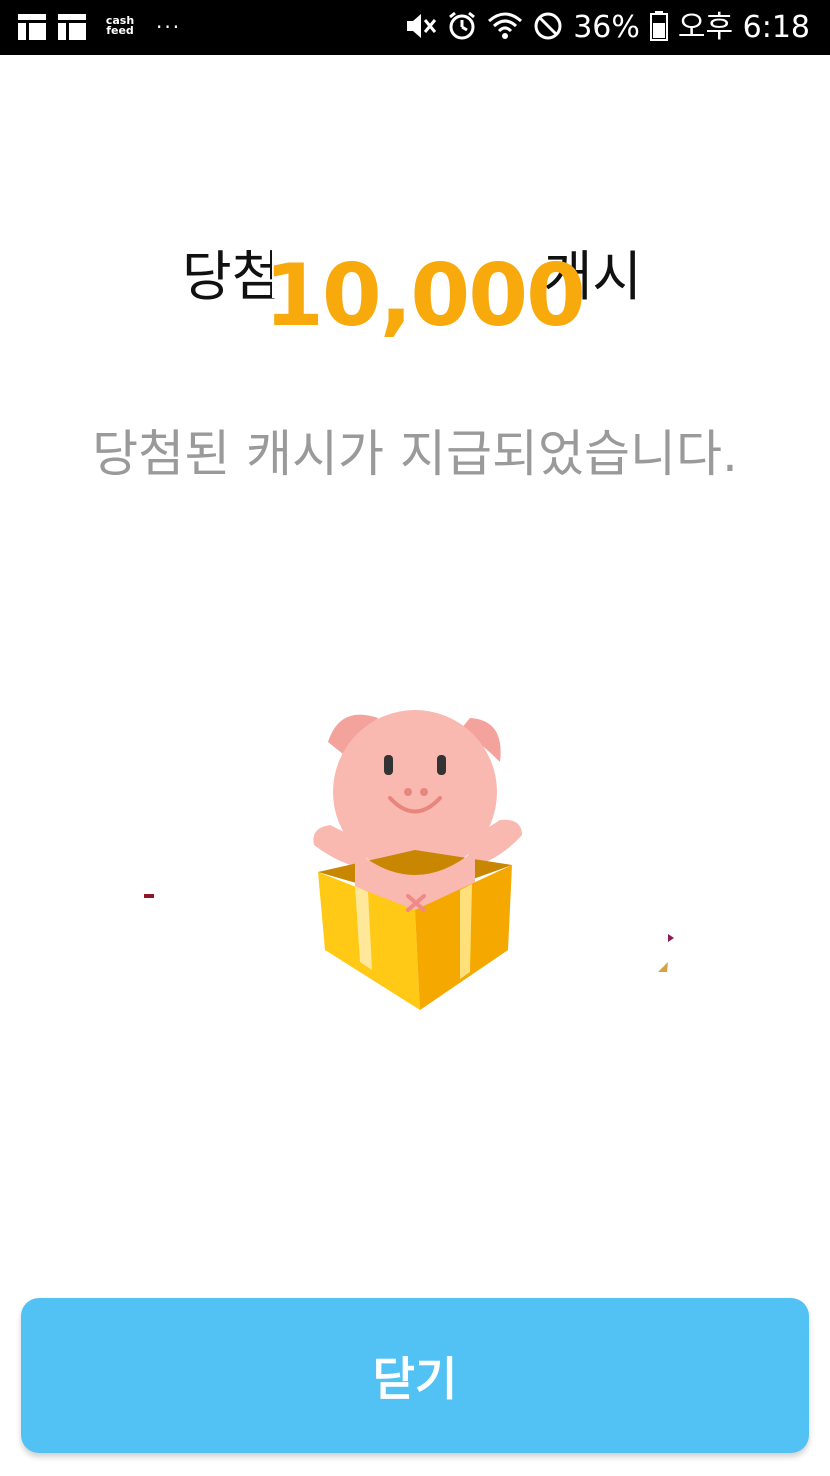 This screenshot has height=1476, width=830. I want to click on prize-title: 당첨 캐시 10,000, so click(415, 288).